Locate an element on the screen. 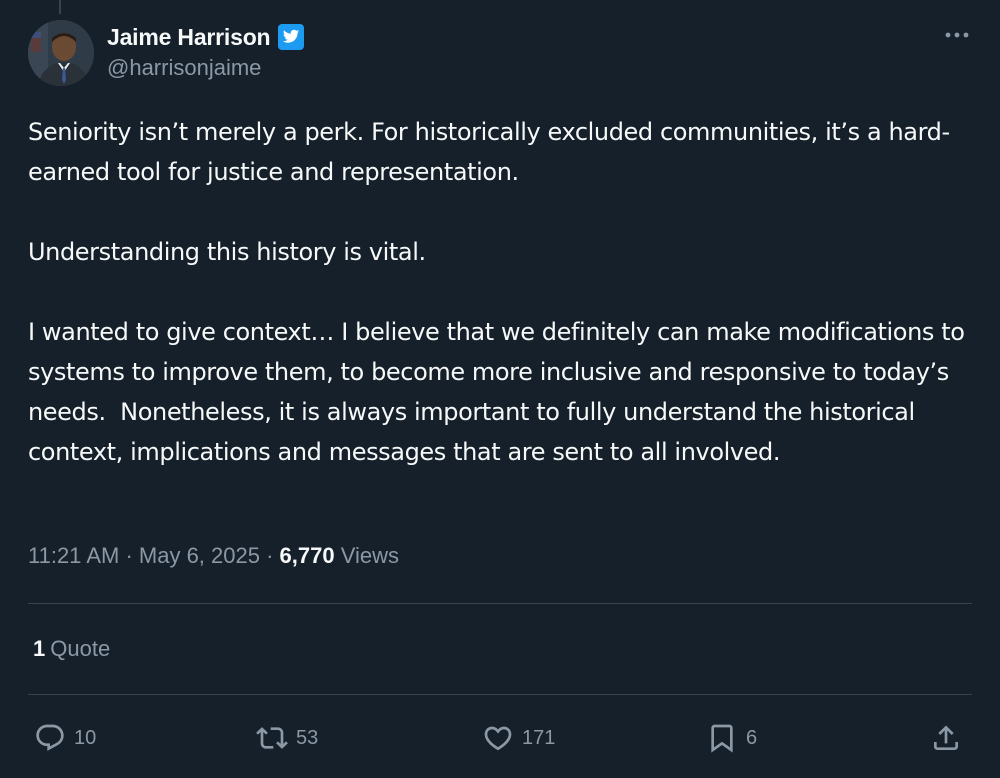 The image size is (1000, 778). action-bar: 10 53 171 6 is located at coordinates (500, 738).